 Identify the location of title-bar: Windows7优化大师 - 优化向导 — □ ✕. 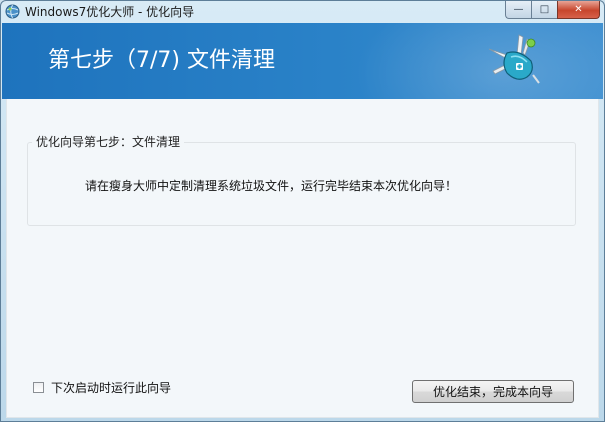
(302, 12).